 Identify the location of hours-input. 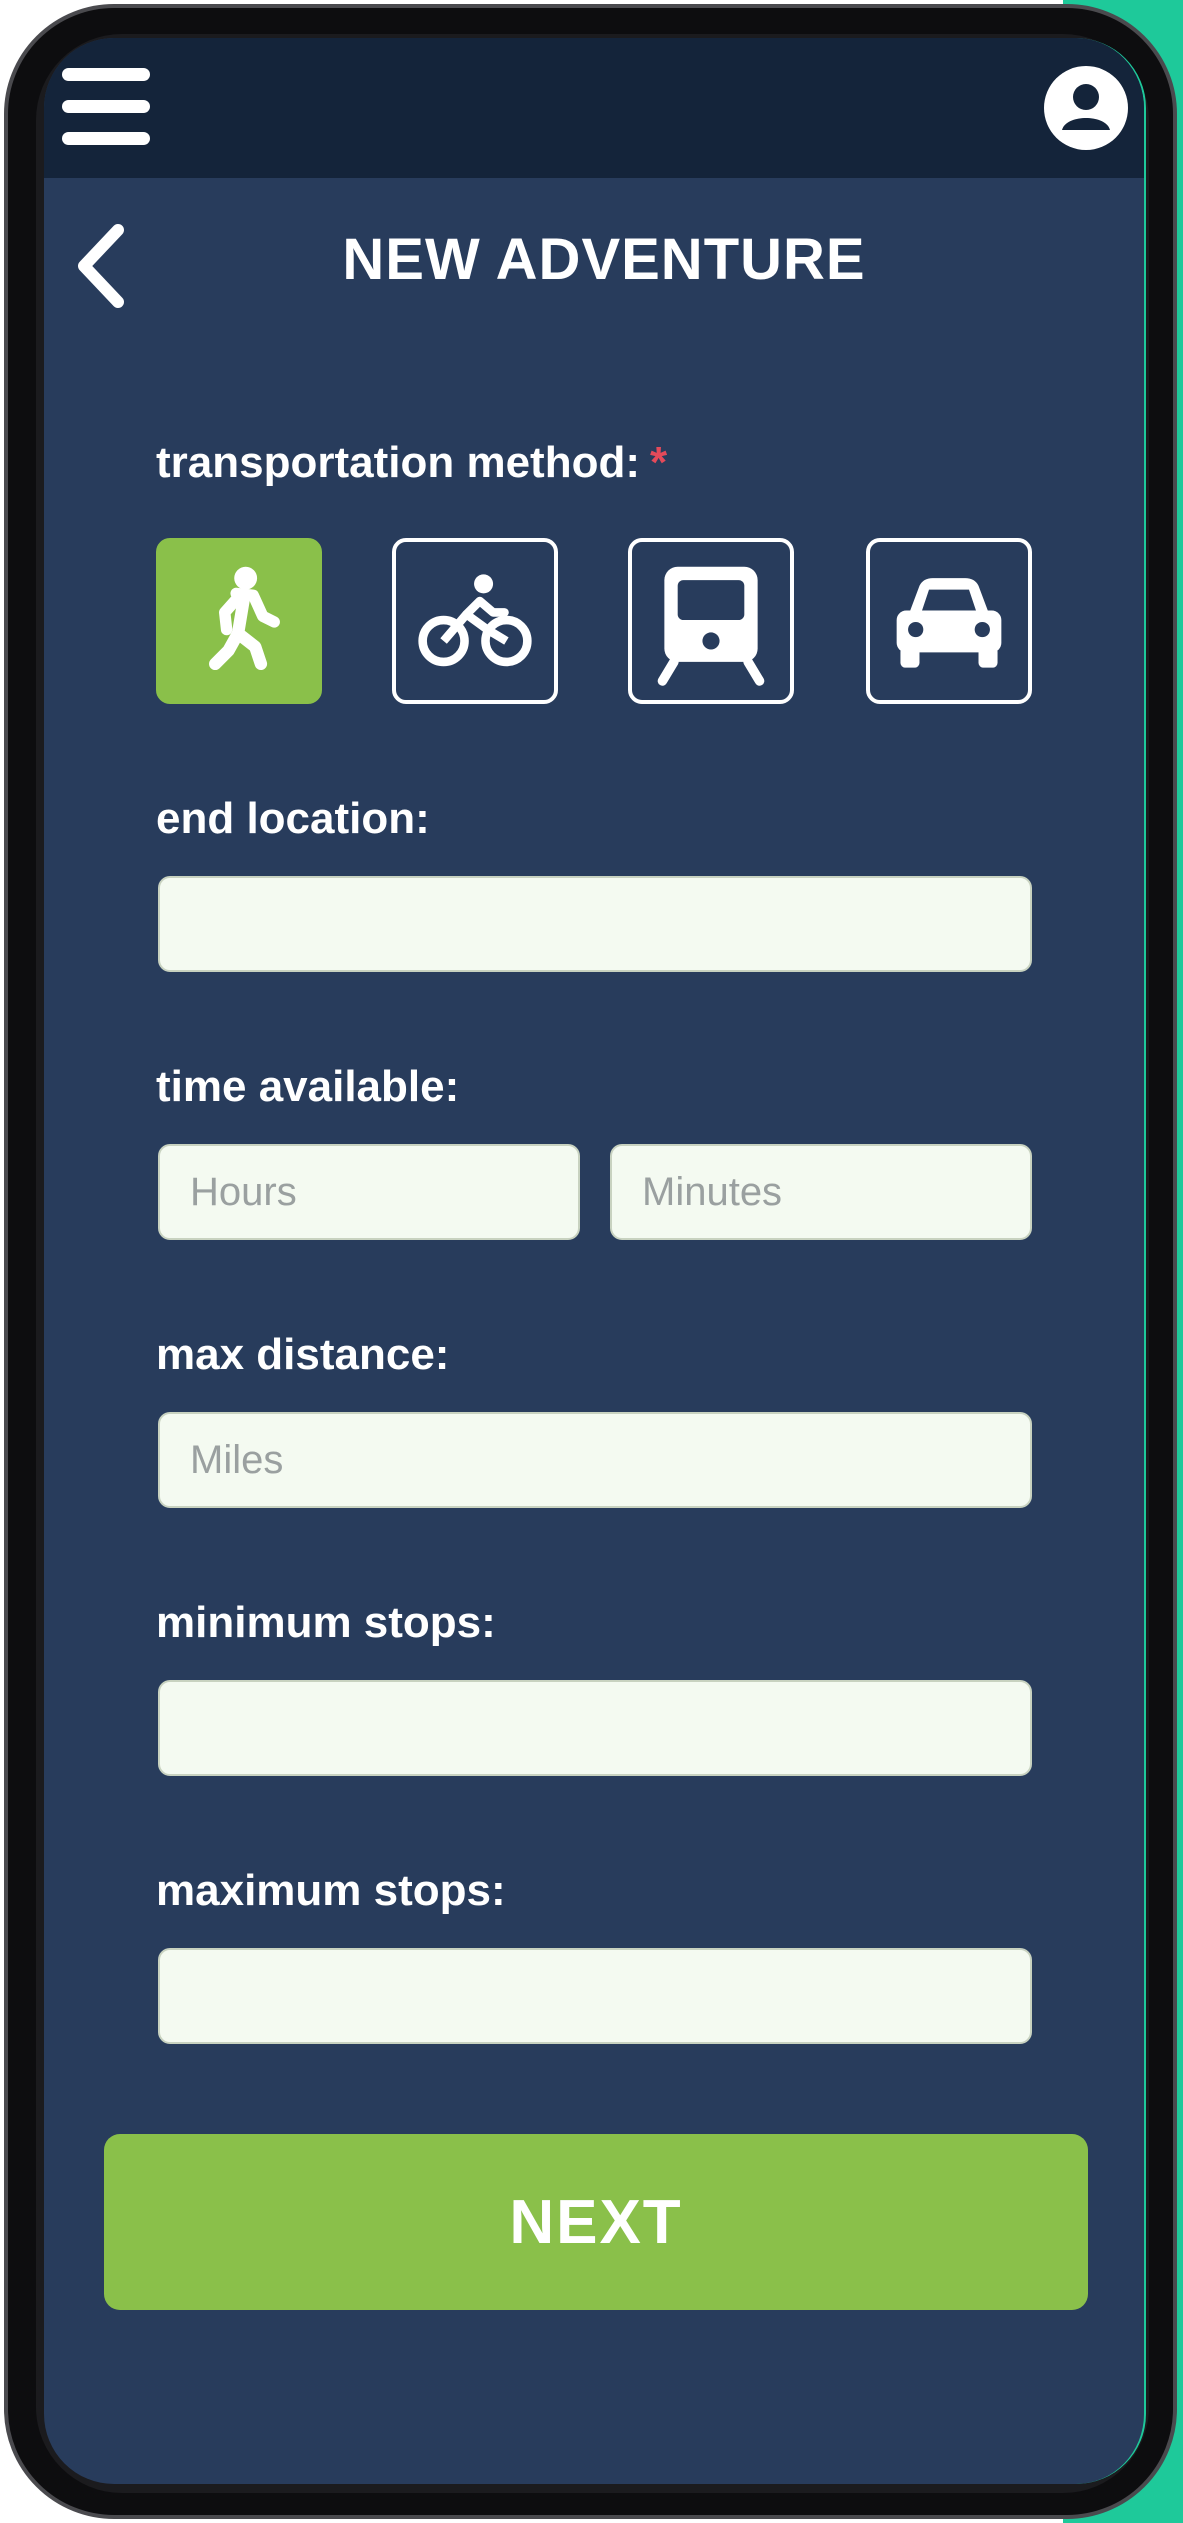
(369, 1192).